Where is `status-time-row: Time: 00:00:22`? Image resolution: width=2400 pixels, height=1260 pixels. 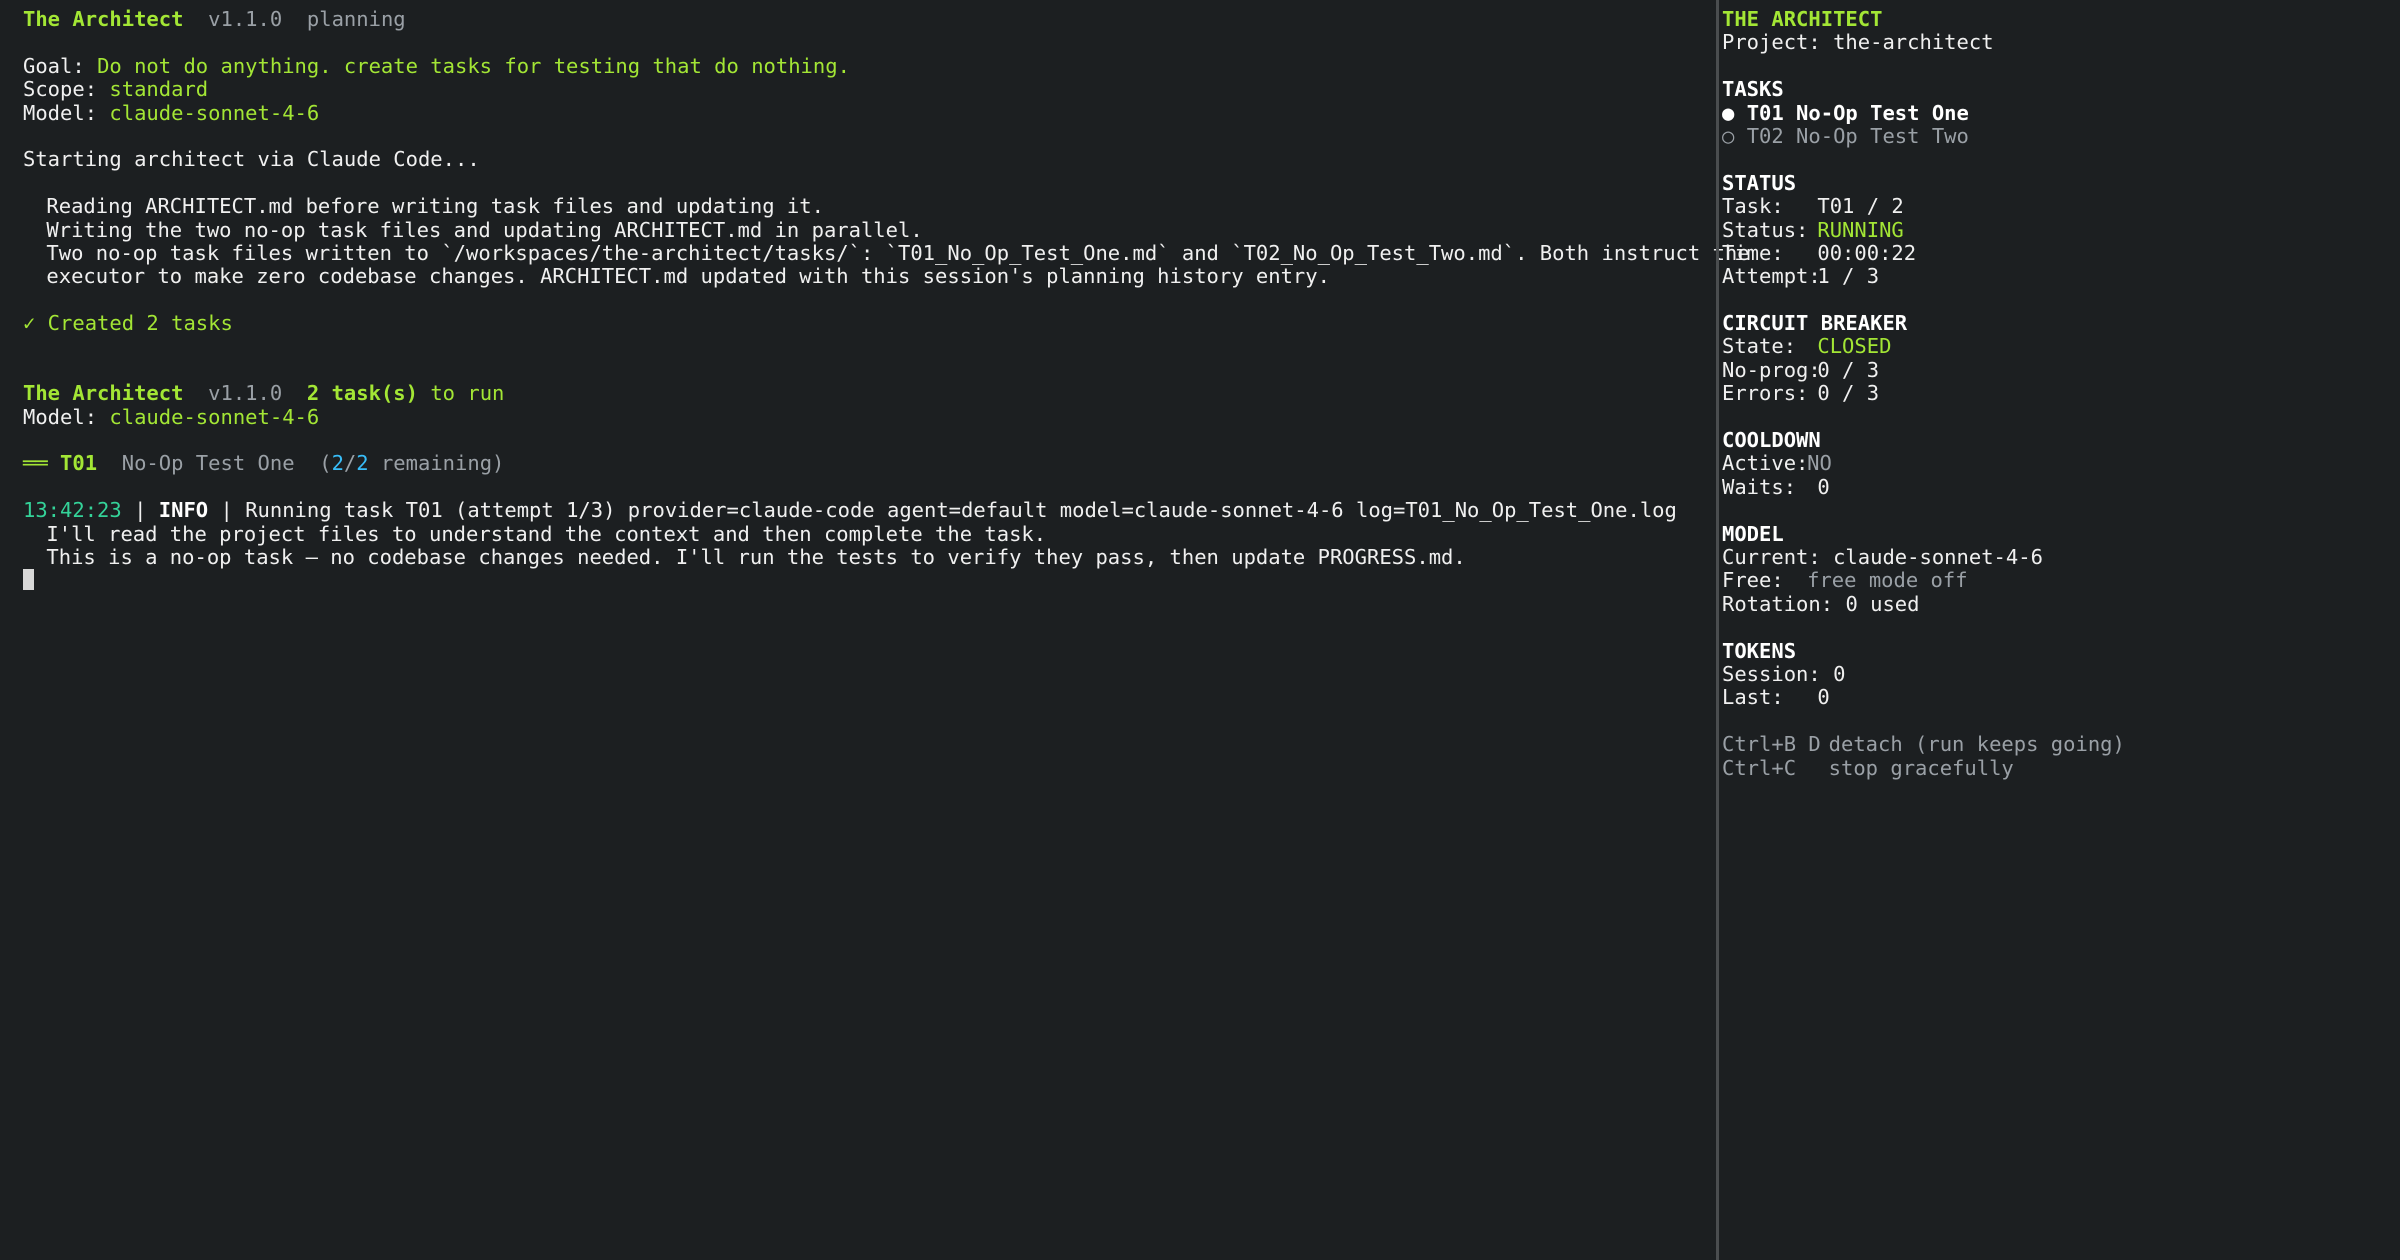 status-time-row: Time: 00:00:22 is located at coordinates (1819, 252).